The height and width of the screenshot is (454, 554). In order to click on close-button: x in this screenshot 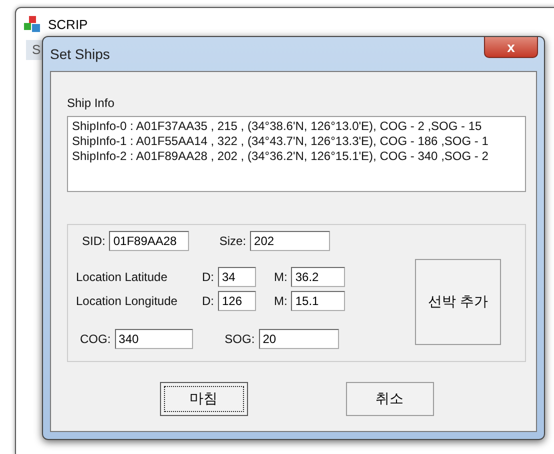, I will do `click(511, 47)`.